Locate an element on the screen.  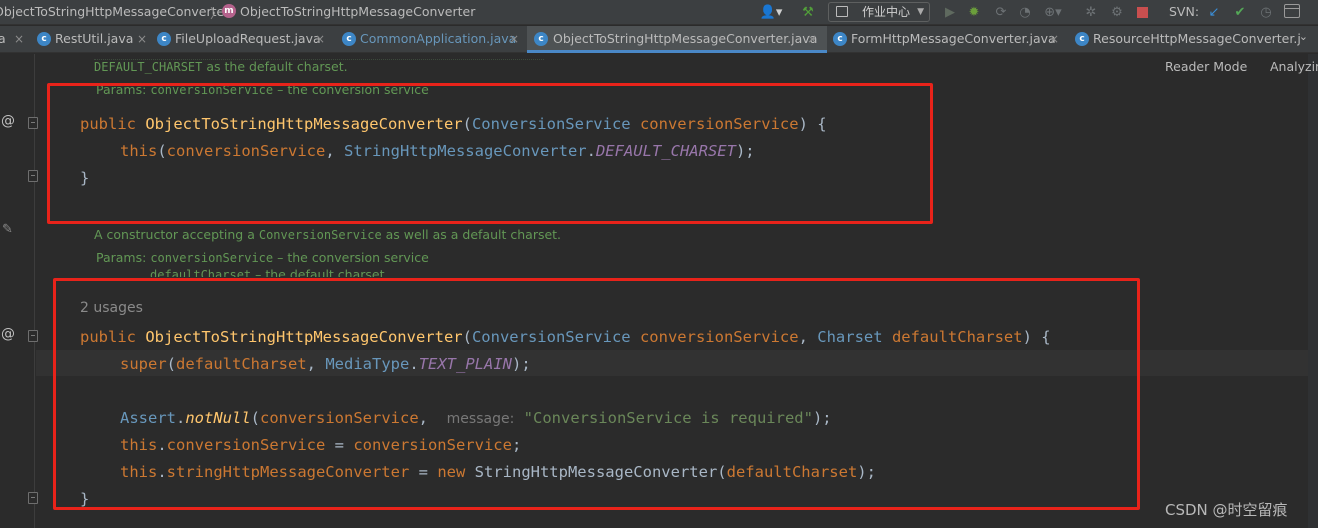
tab-partial: a × is located at coordinates (15, 39).